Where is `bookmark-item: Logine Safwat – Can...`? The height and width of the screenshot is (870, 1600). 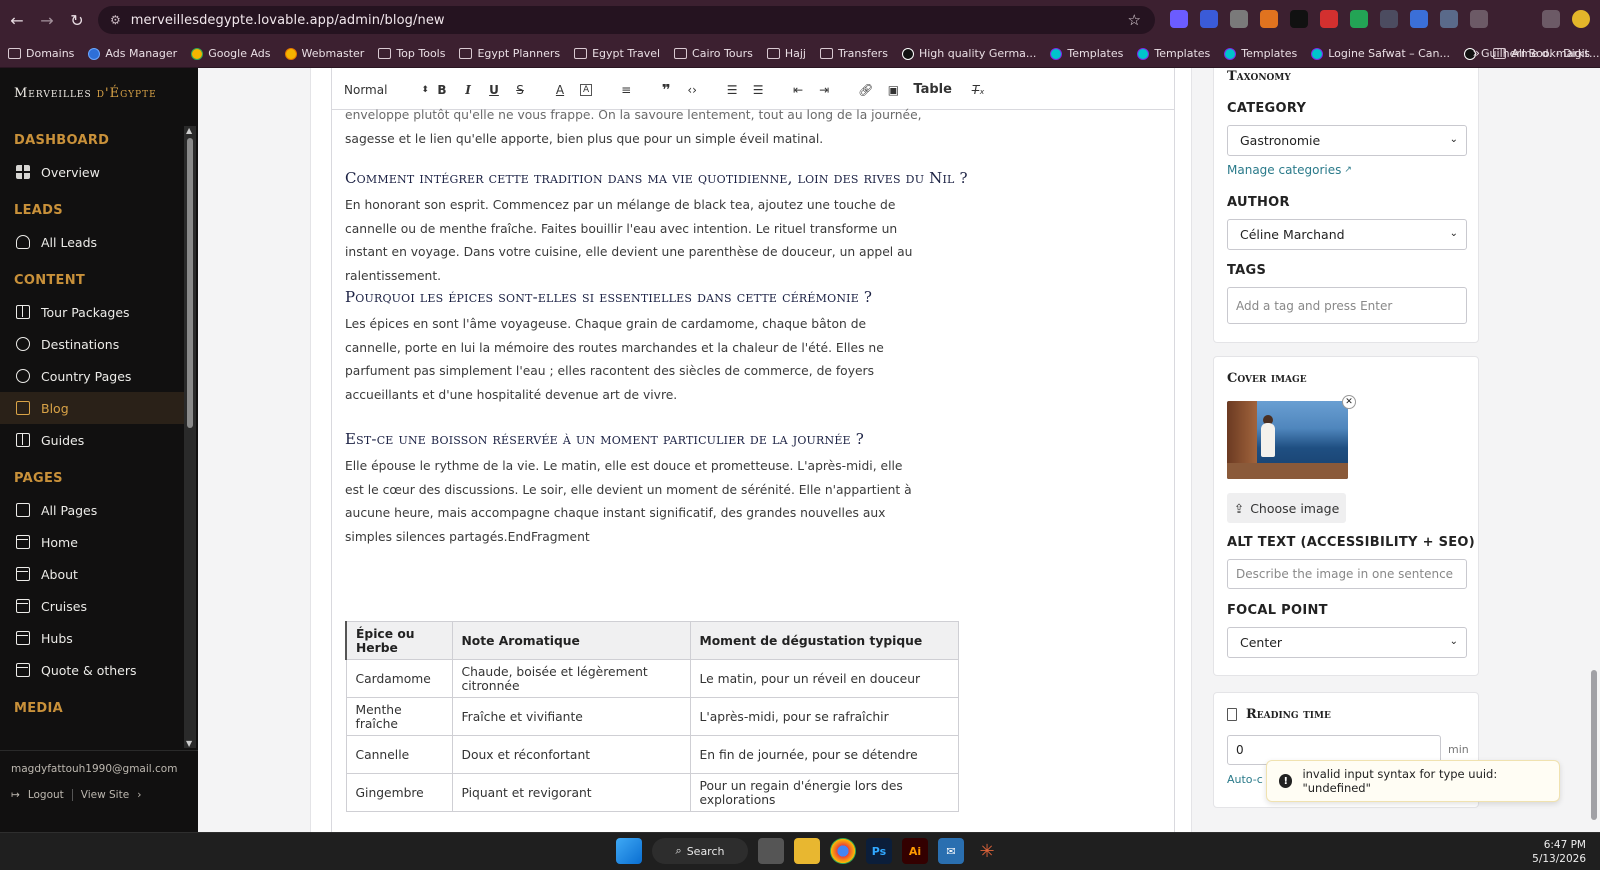 bookmark-item: Logine Safwat – Can... is located at coordinates (1380, 53).